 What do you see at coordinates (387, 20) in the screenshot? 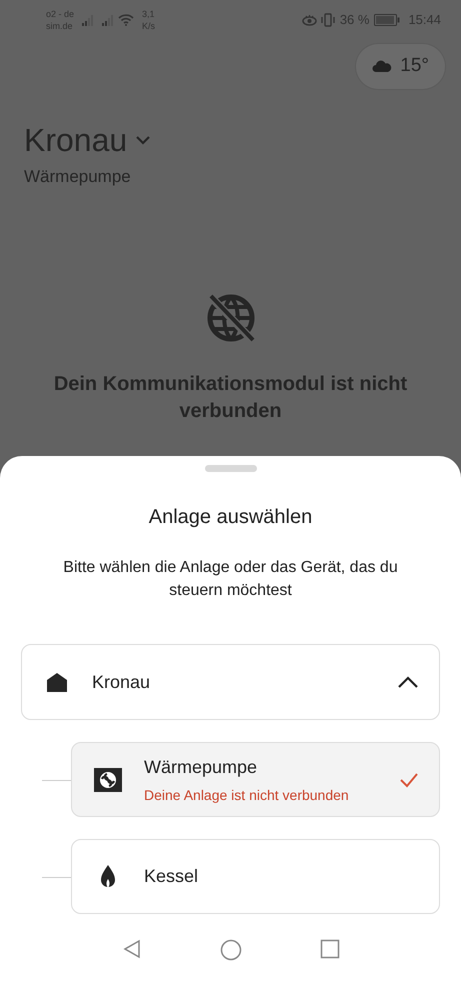
I see `battery-icon` at bounding box center [387, 20].